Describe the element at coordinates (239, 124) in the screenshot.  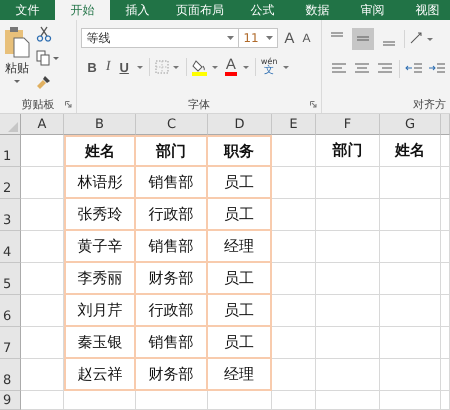
I see `column-header: D` at that location.